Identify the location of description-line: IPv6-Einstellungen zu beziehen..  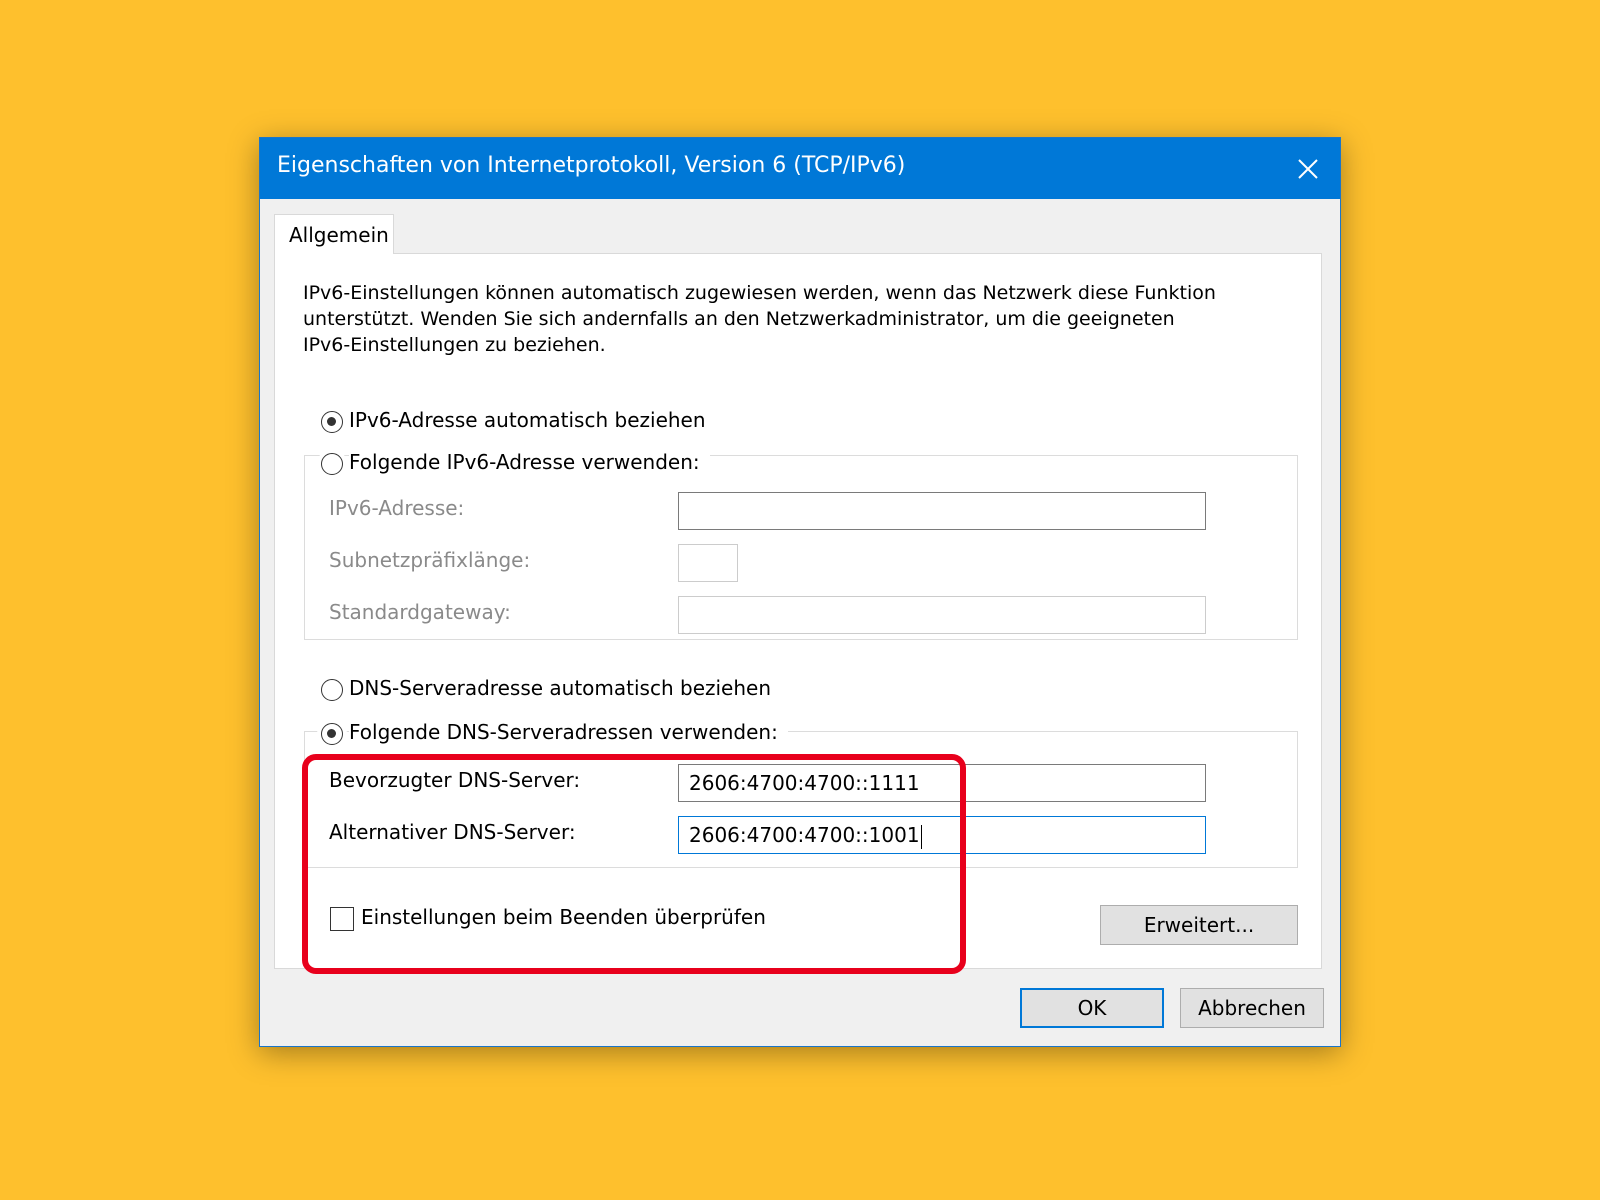
(454, 345).